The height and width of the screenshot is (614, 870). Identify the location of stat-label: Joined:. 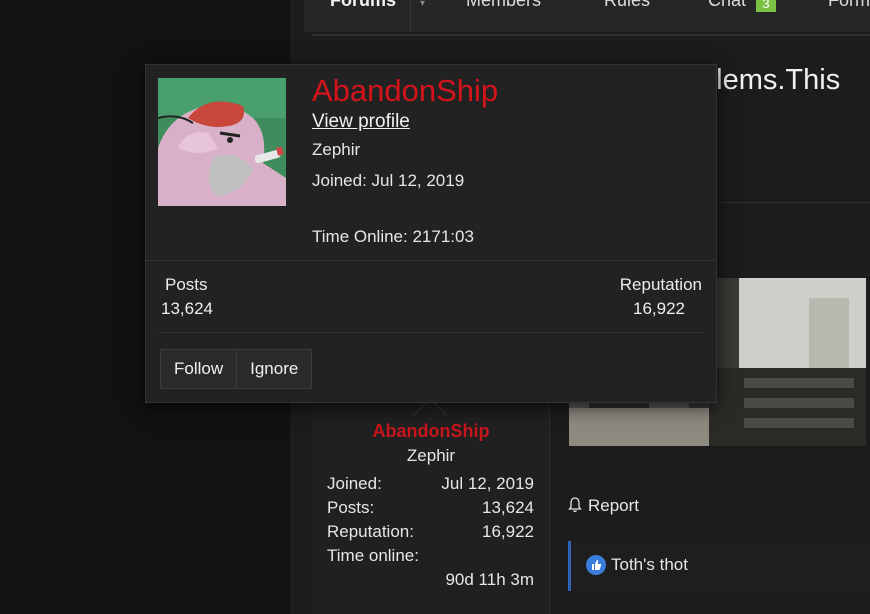
(354, 483).